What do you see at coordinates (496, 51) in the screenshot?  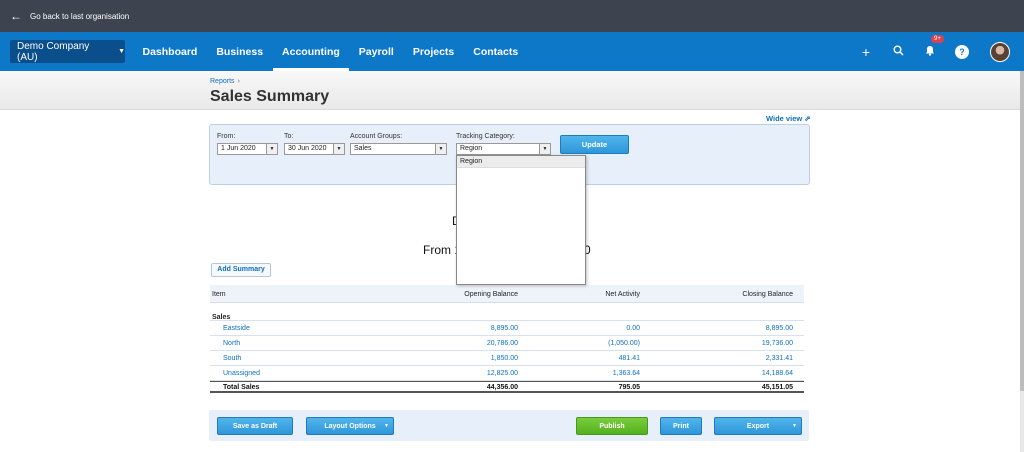 I see `nav-contacts: Contacts` at bounding box center [496, 51].